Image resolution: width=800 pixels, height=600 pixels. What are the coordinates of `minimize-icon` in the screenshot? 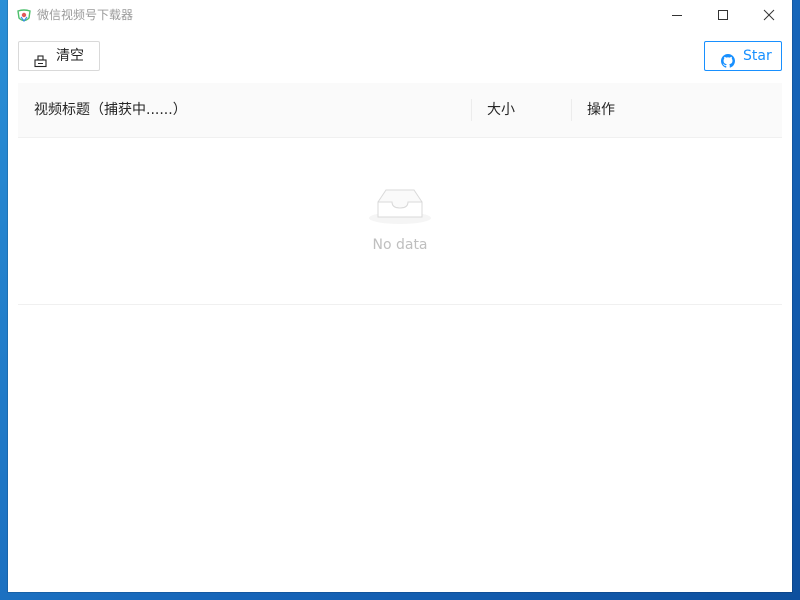 It's located at (677, 15).